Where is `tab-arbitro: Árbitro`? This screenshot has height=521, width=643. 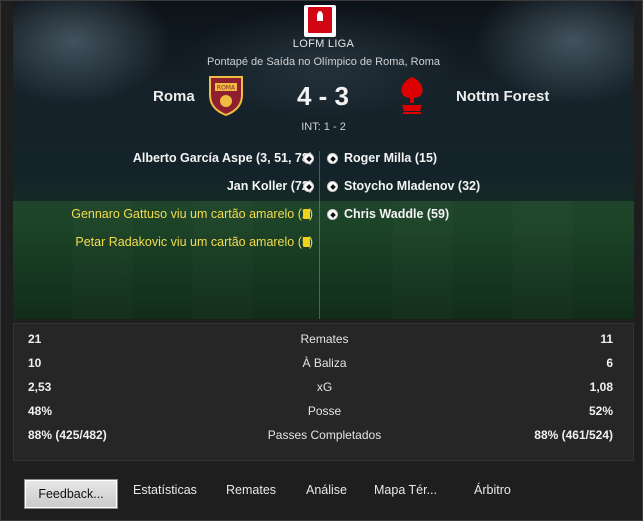 tab-arbitro: Árbitro is located at coordinates (492, 490).